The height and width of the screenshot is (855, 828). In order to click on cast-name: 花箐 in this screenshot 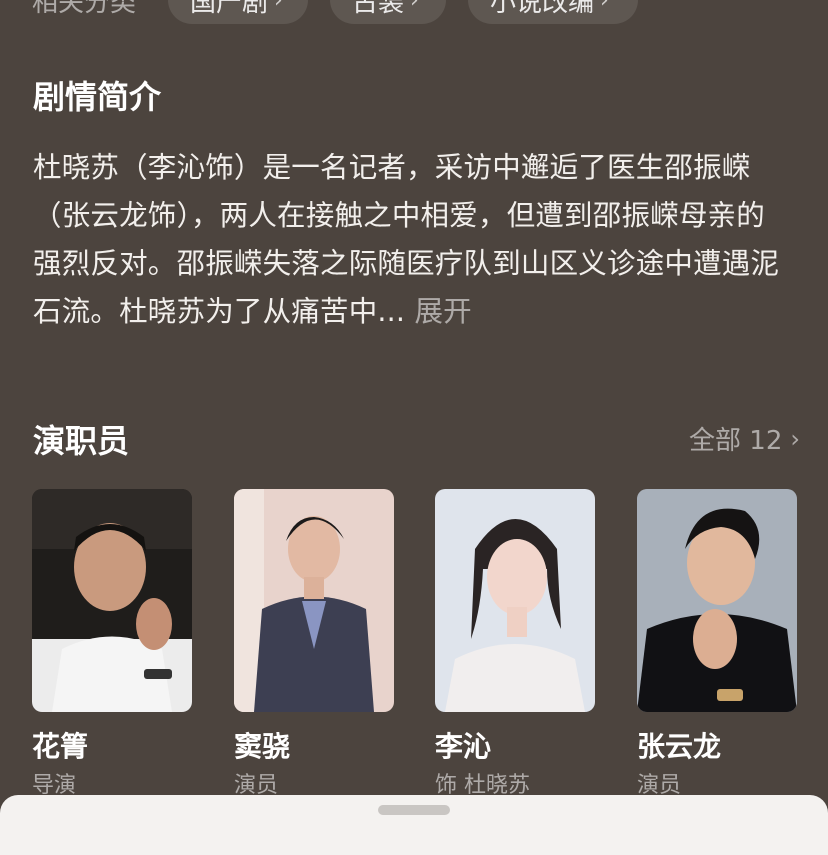, I will do `click(60, 746)`.